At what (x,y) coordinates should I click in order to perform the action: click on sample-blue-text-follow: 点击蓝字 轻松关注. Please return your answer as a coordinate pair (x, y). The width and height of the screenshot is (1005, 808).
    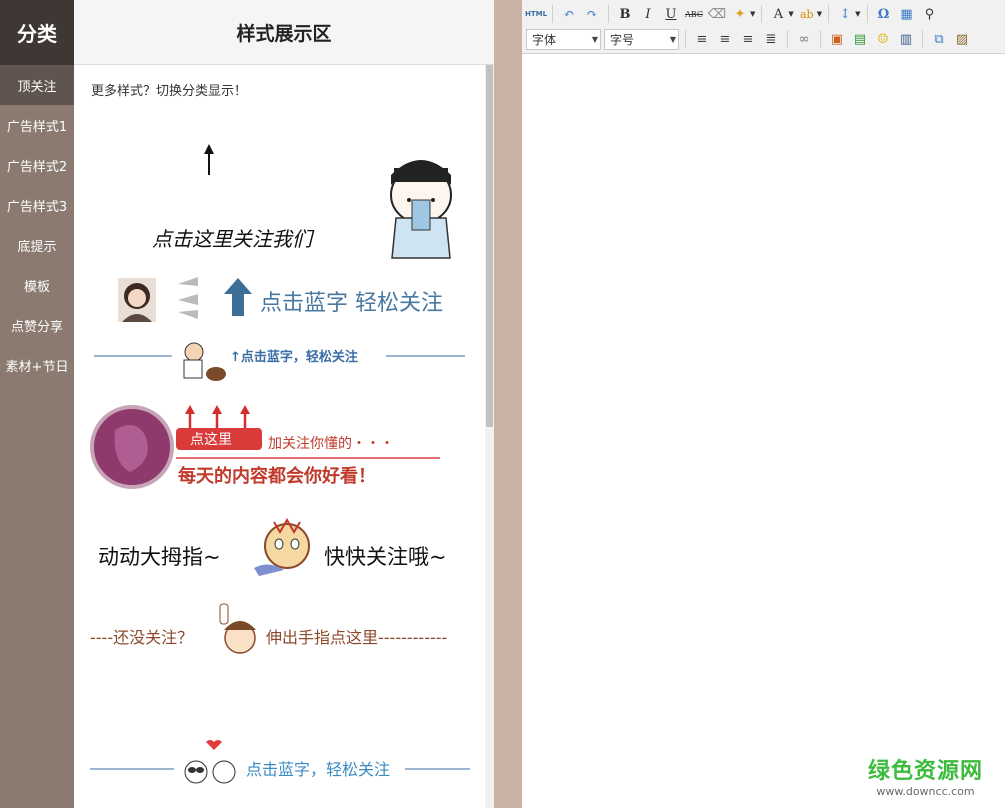
    Looking at the image, I should click on (294, 300).